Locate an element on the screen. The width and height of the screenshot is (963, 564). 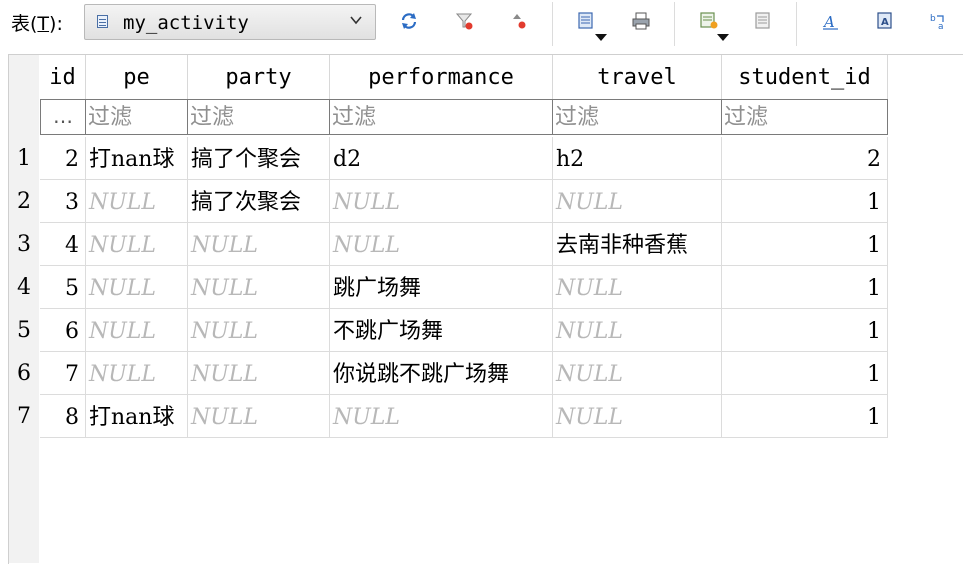
row-number: 1 is located at coordinates (24, 158).